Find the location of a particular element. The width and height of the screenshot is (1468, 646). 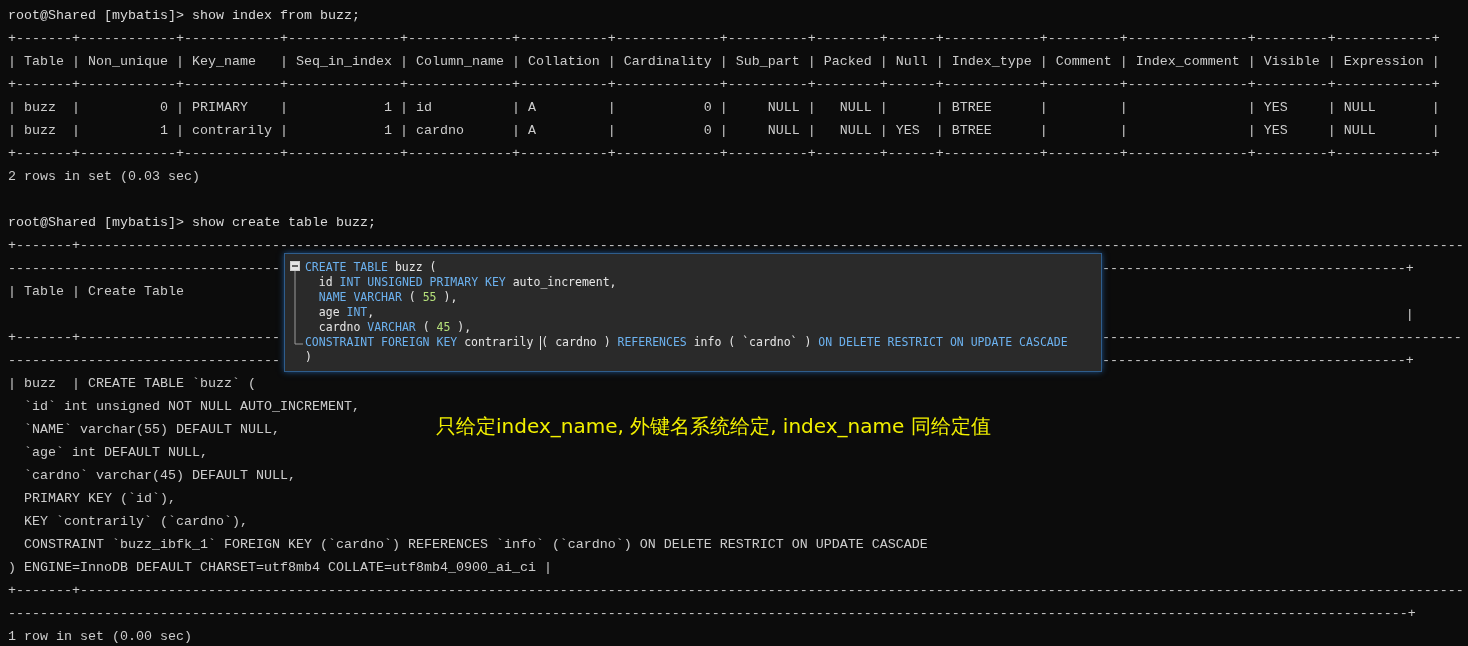

output-line: CONSTRAINT `buzz_ibfk_1` FOREIGN KEY (`cardno`) REFERENCES `info` (`cardno`) ON DELETE RESTRICT ON UPDATE CASCADE is located at coordinates (475, 545).